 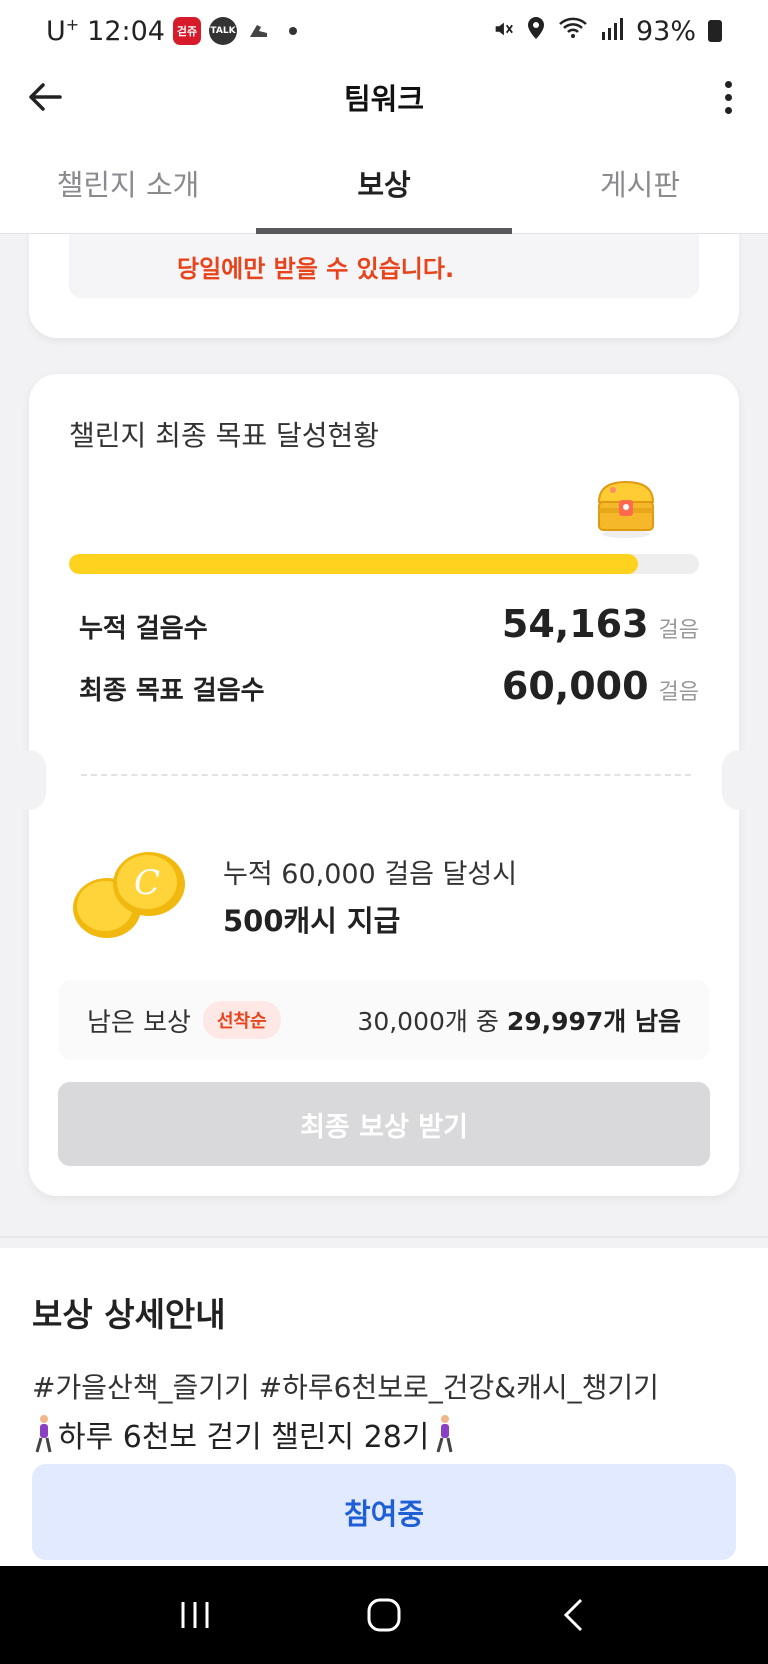 What do you see at coordinates (389, 686) in the screenshot?
I see `goal-steps-row: 최종 목표 걸음수 60,000 걸음` at bounding box center [389, 686].